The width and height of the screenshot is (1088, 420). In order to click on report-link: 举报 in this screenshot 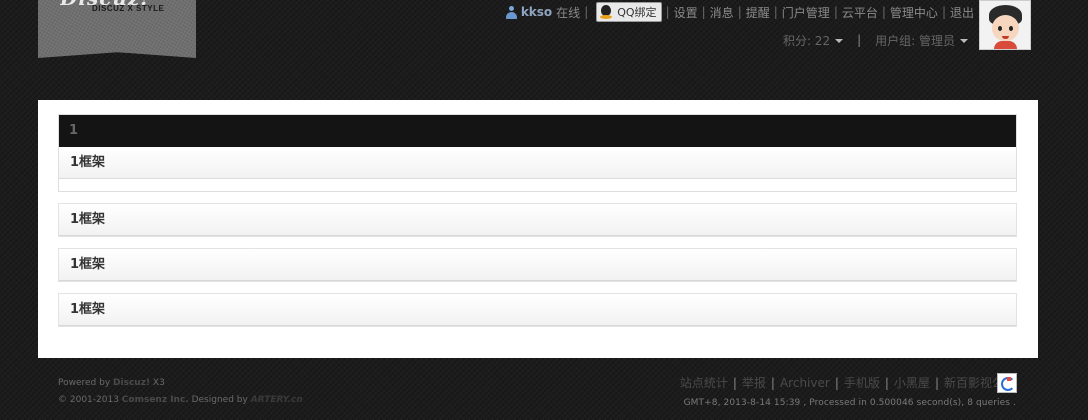, I will do `click(754, 383)`.